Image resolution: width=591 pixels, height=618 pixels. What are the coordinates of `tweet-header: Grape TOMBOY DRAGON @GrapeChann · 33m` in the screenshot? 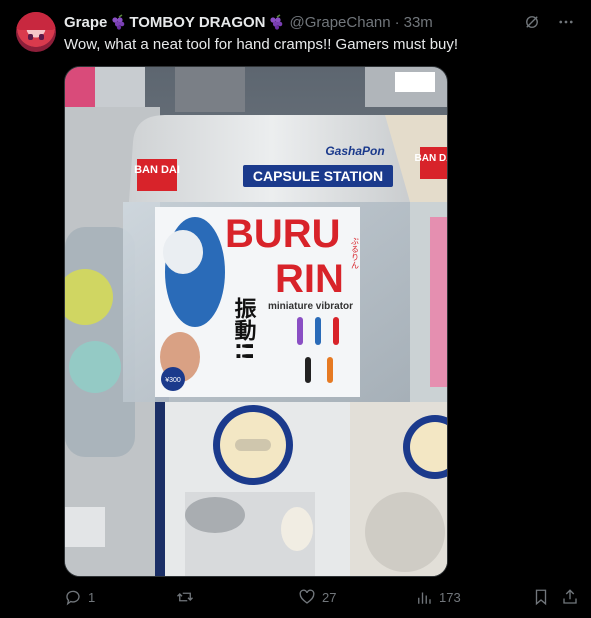 It's located at (321, 22).